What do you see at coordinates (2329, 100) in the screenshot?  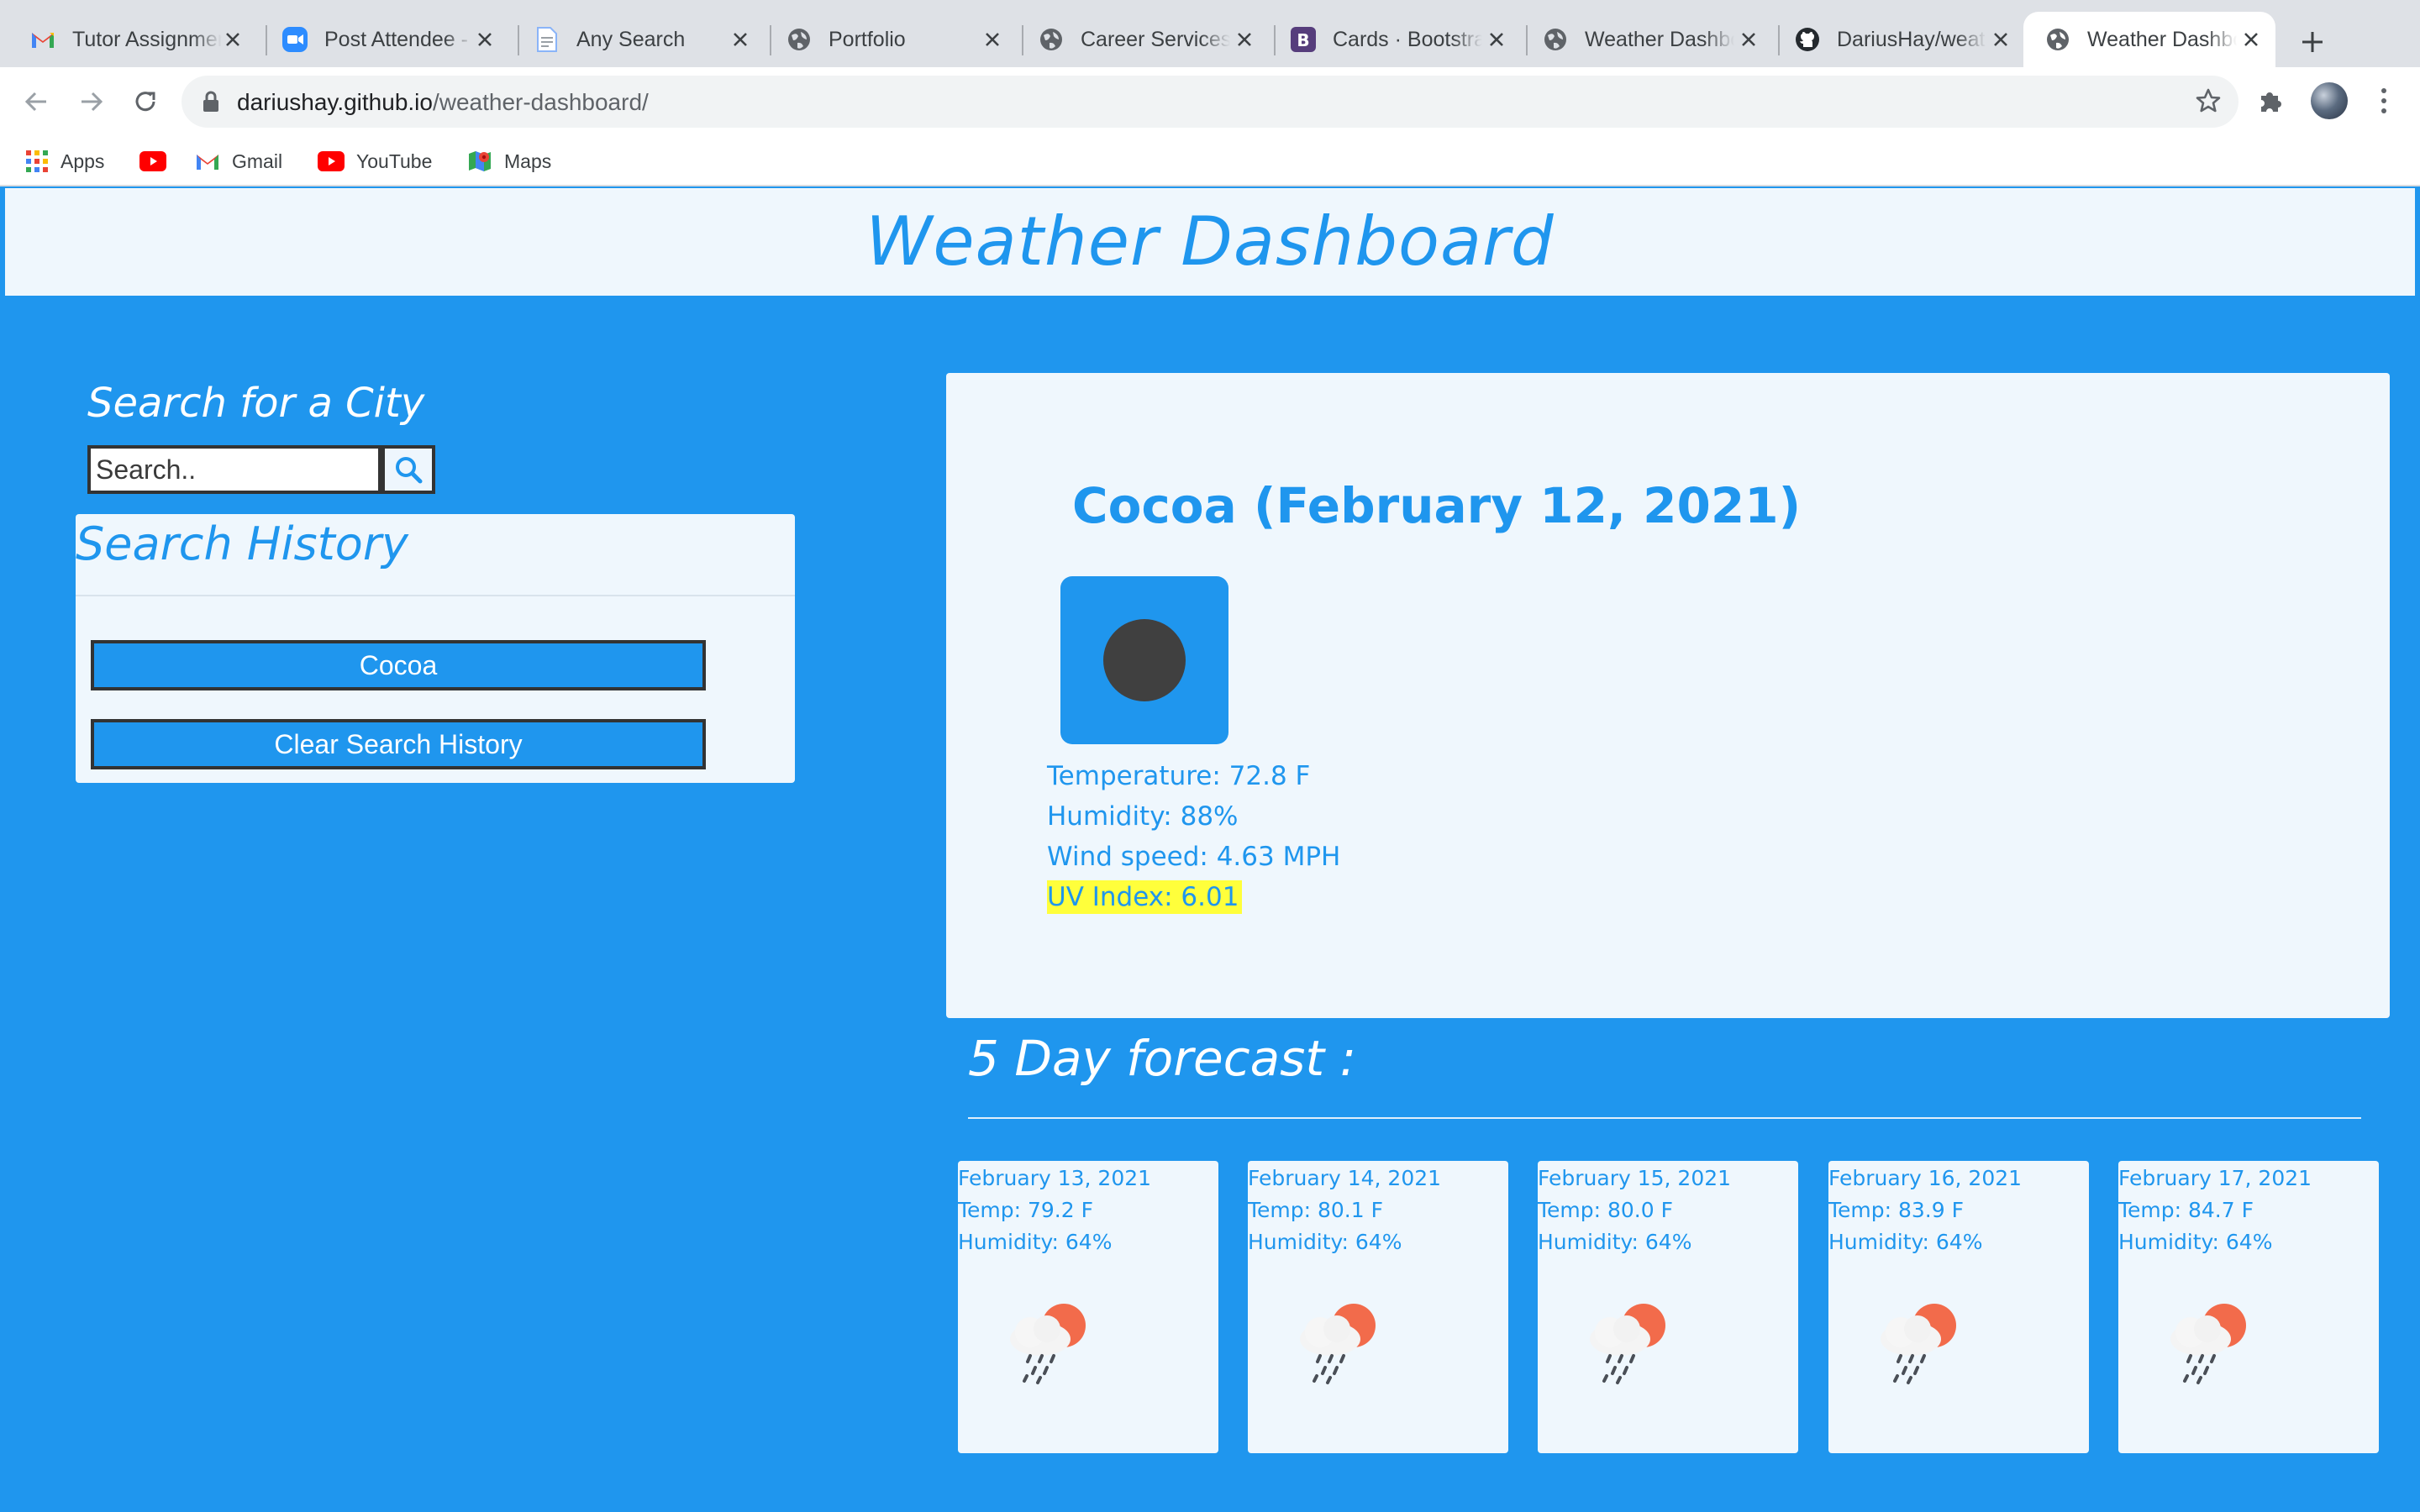 I see `profile-avatar` at bounding box center [2329, 100].